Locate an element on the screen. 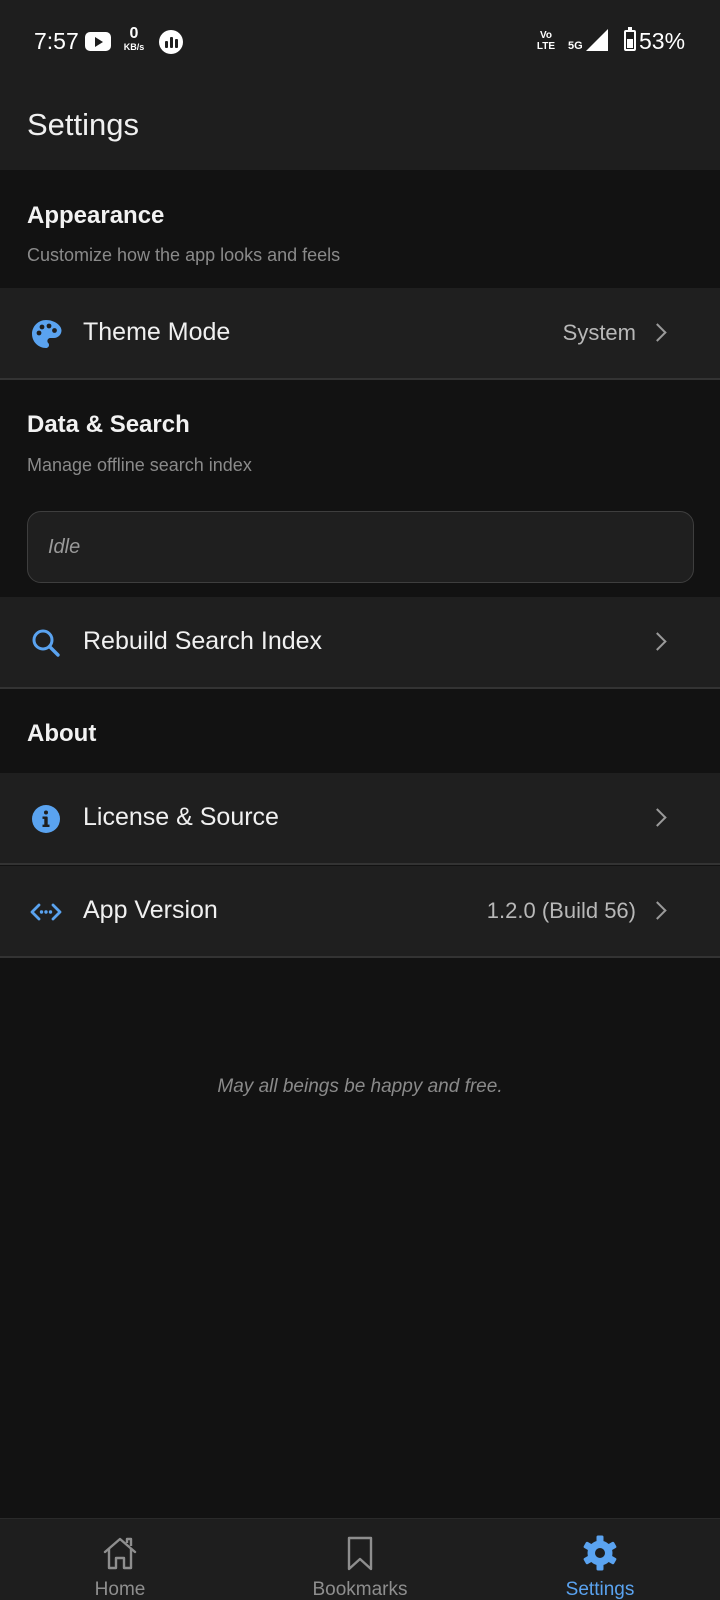  stats-icon is located at coordinates (171, 42).